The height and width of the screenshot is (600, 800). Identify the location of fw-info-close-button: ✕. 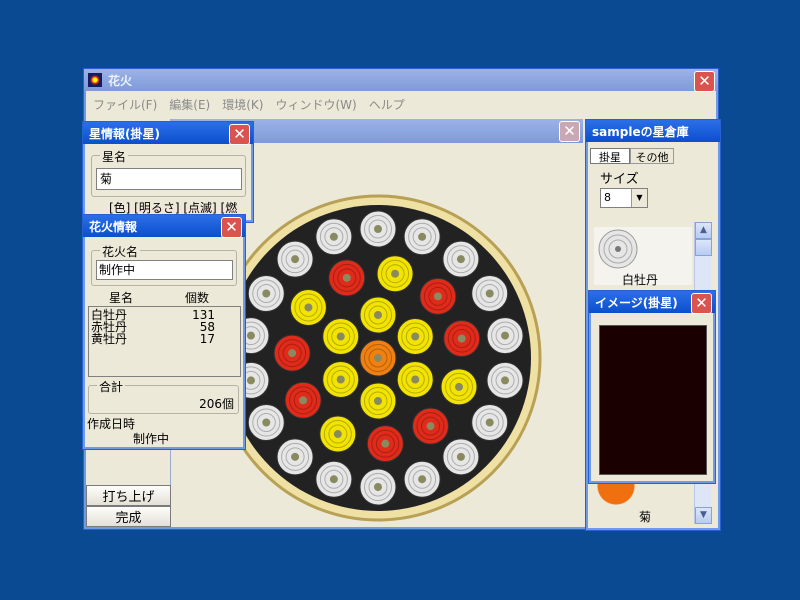
(231, 227).